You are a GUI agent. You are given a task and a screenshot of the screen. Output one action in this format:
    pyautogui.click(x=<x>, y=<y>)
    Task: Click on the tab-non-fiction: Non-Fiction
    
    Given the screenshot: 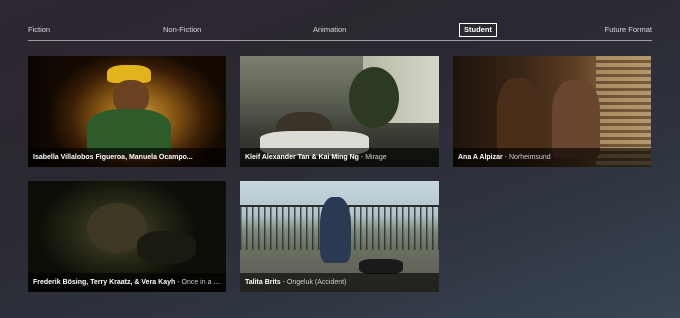 What is the action you would take?
    pyautogui.click(x=182, y=30)
    